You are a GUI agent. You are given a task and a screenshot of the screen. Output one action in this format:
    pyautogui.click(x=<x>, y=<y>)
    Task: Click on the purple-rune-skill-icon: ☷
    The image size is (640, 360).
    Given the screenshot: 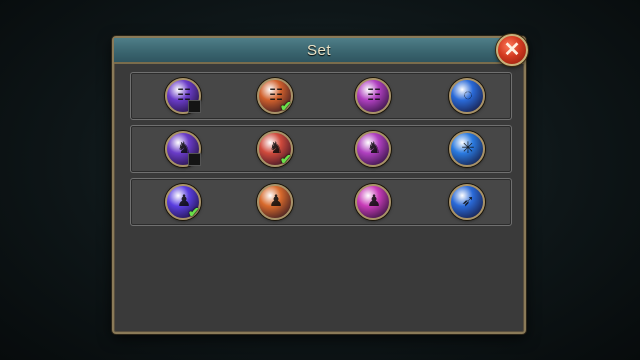 What is the action you would take?
    pyautogui.click(x=183, y=96)
    